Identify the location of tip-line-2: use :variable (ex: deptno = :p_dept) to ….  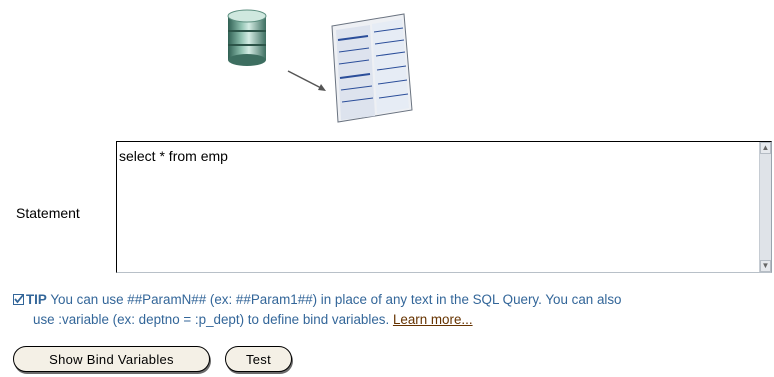
(390, 320).